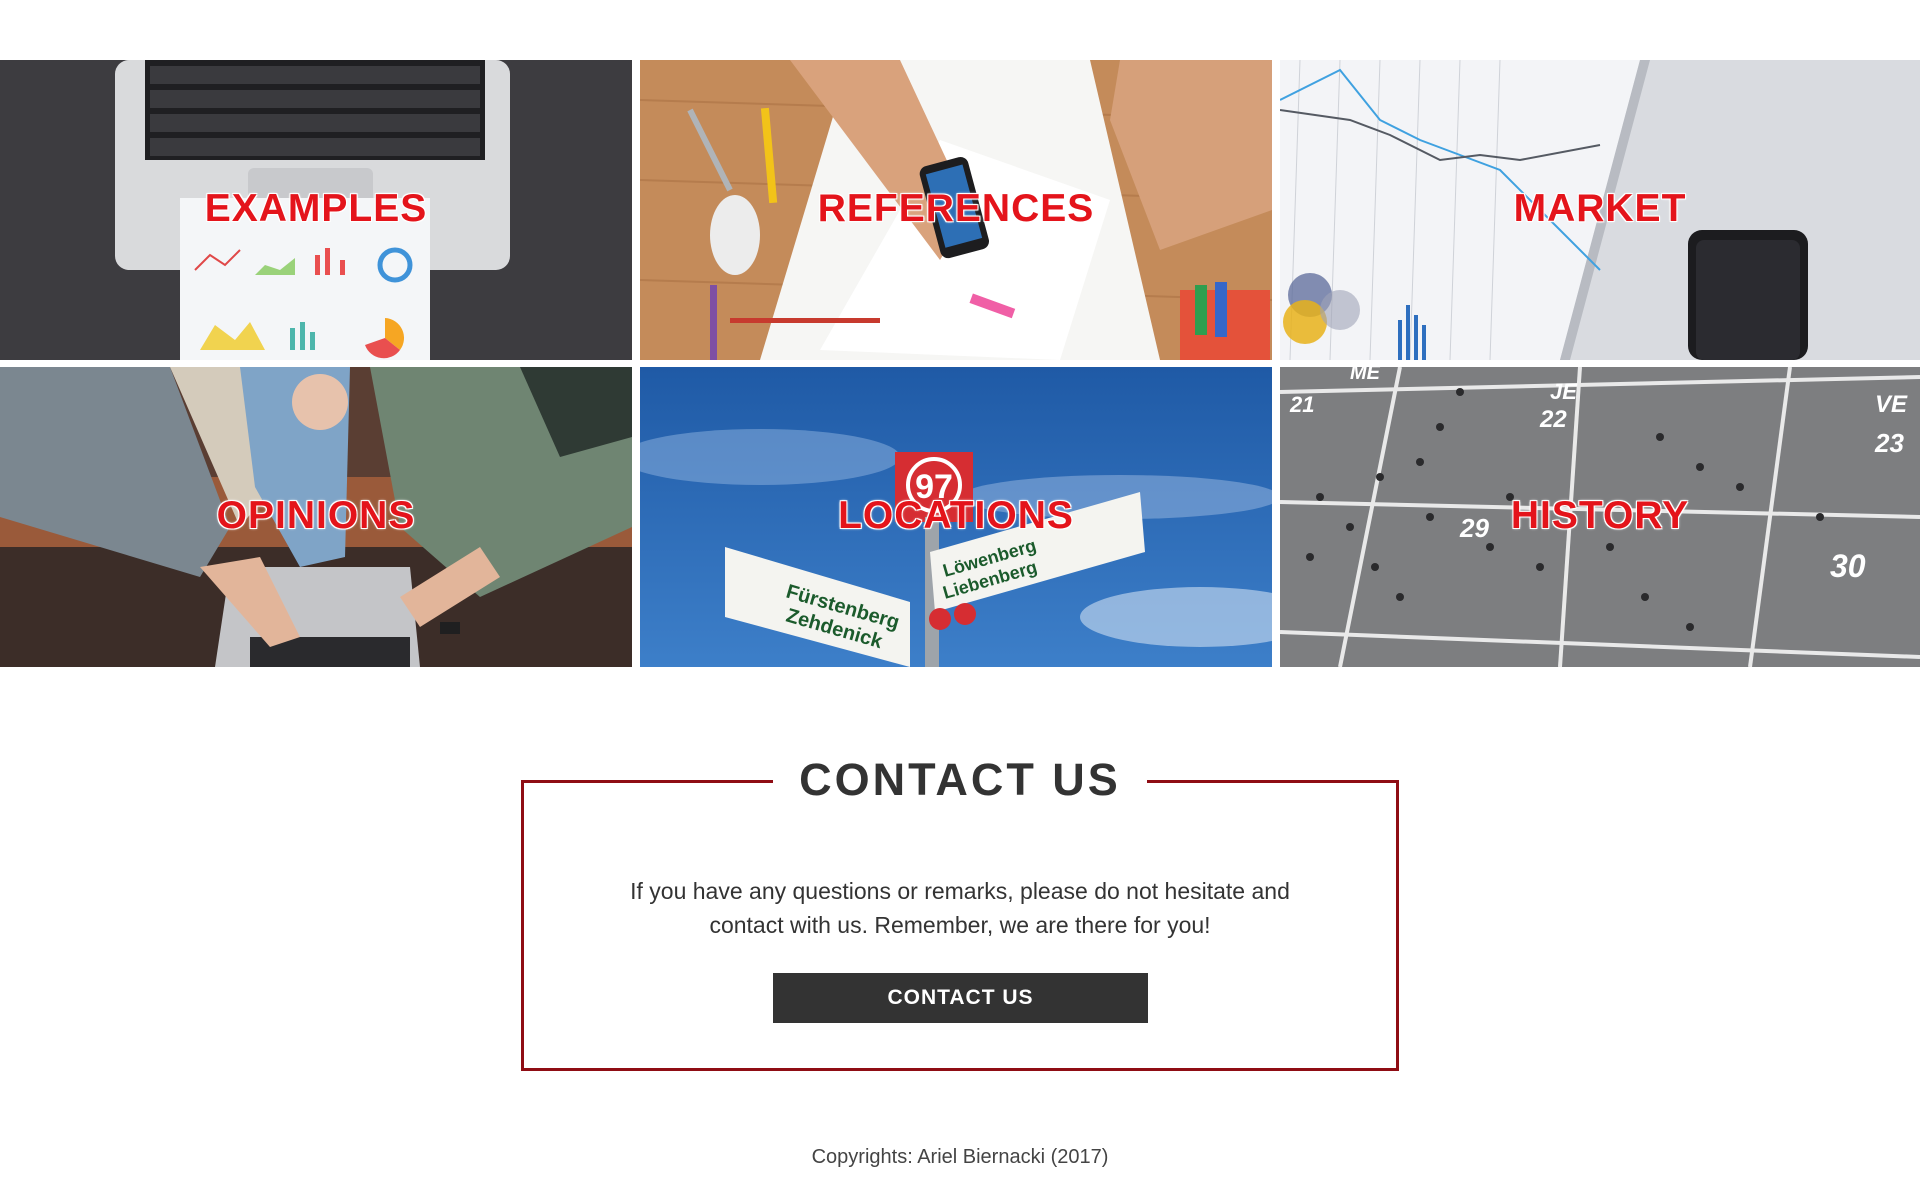 The height and width of the screenshot is (1191, 1920). I want to click on svg-text: 30, so click(1848, 566).